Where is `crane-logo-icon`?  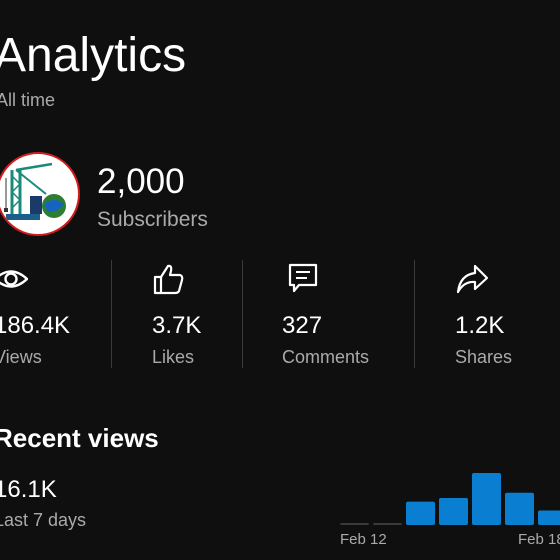
crane-logo-icon is located at coordinates (35, 191).